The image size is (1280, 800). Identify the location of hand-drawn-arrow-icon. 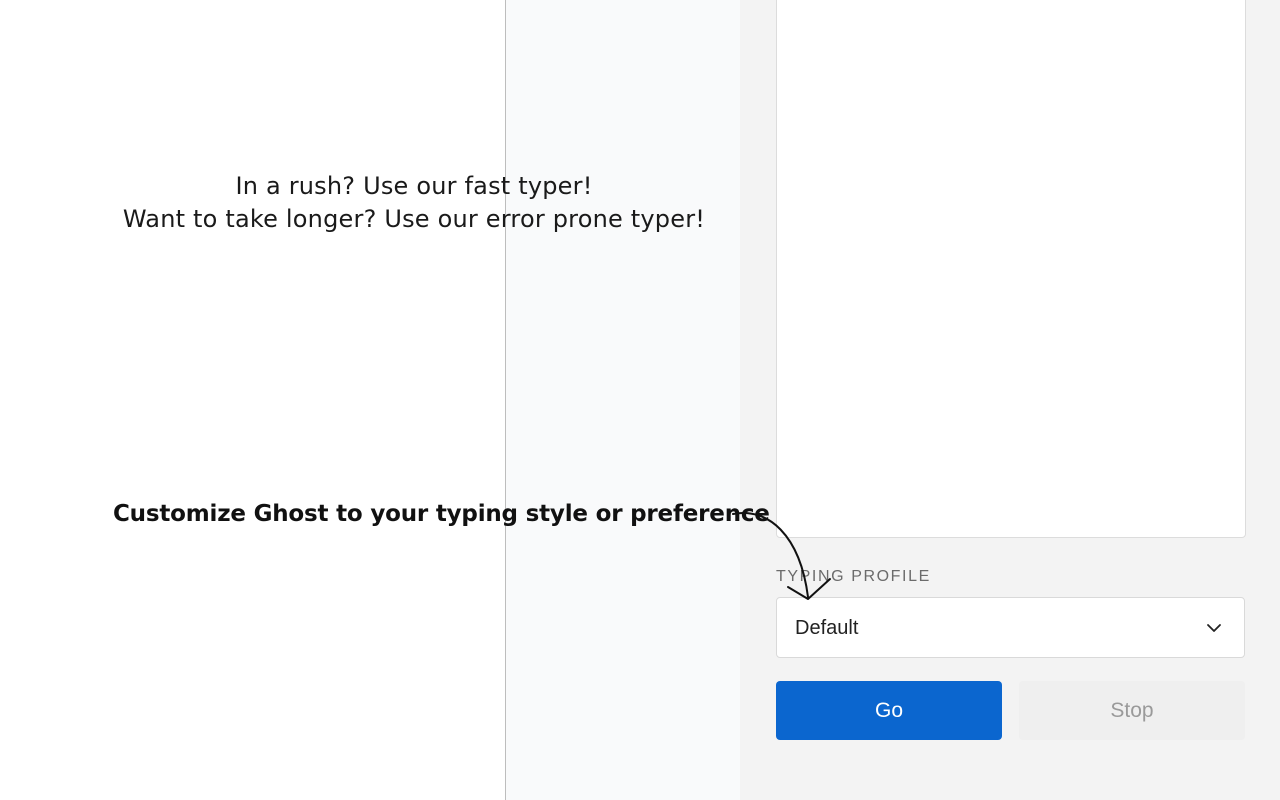
(781, 555).